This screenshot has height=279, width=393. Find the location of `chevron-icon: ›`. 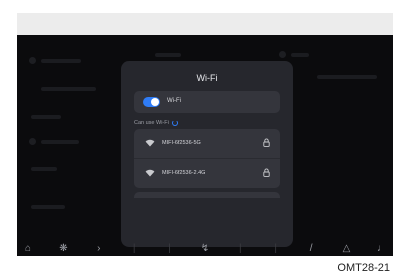

chevron-icon: › is located at coordinates (99, 249).